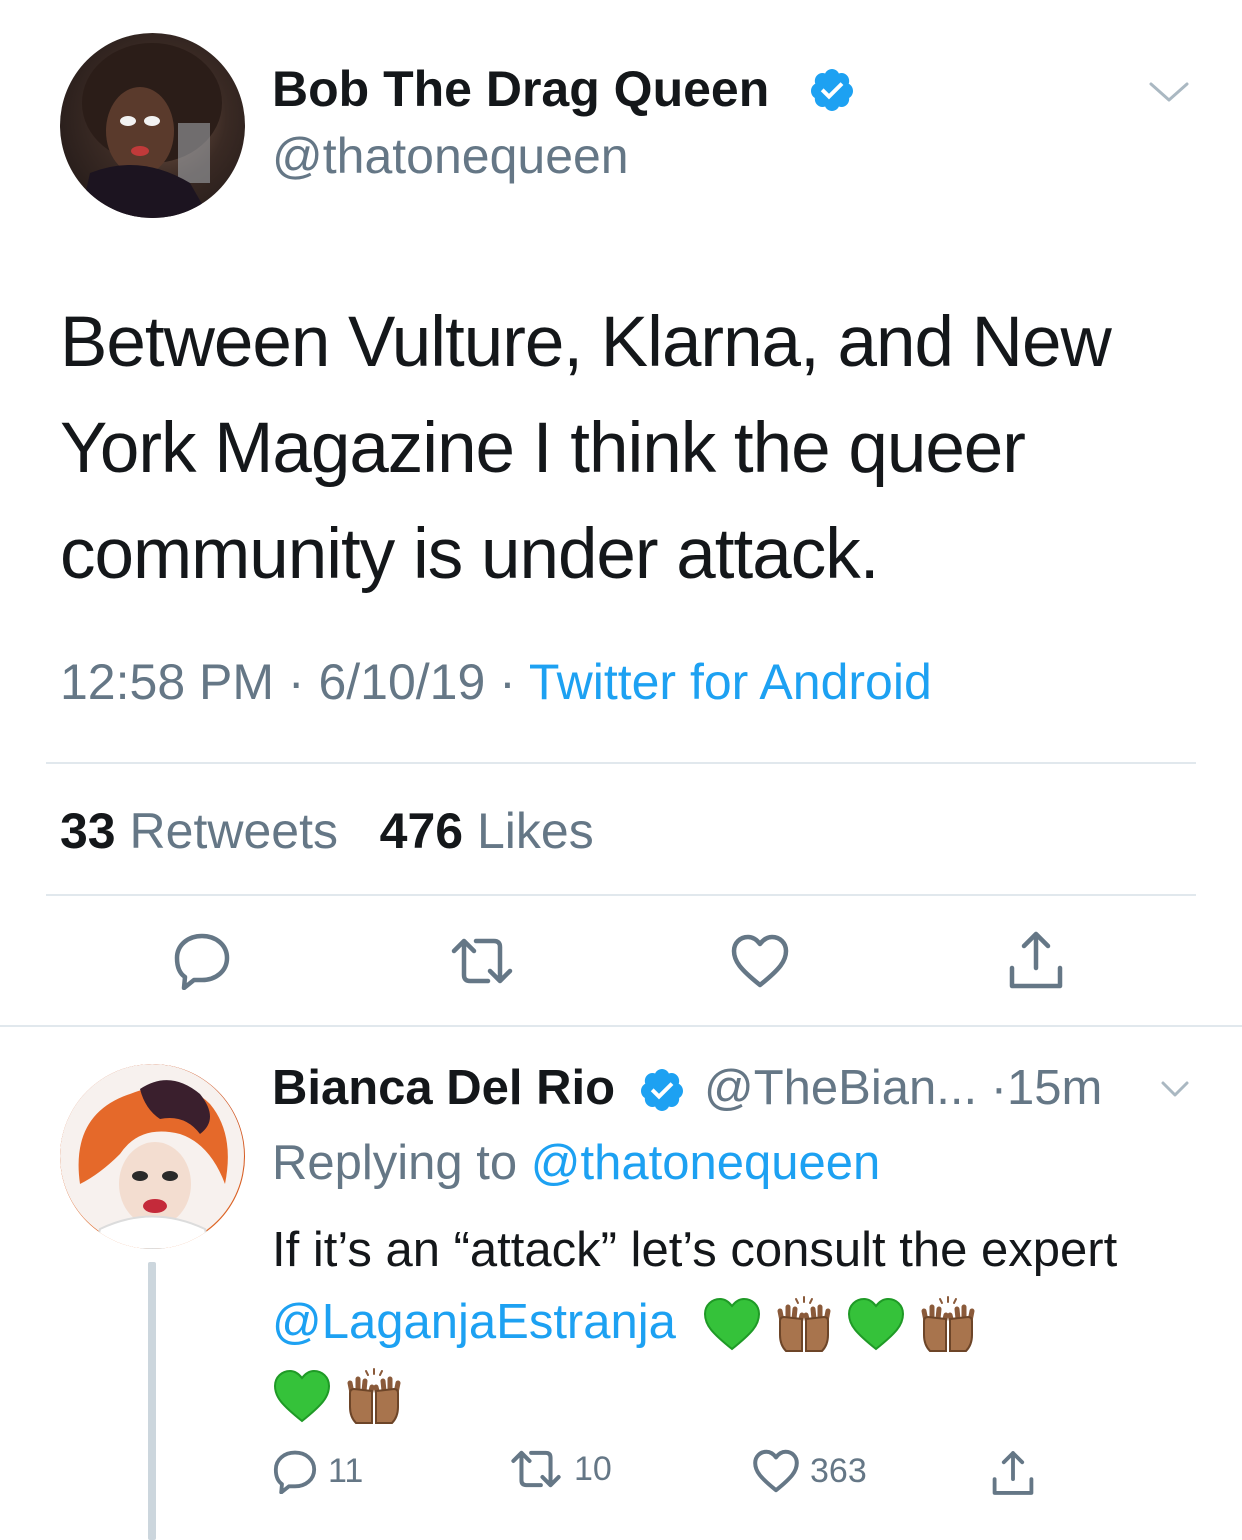 This screenshot has height=1540, width=1242. I want to click on tweet-time: 12:58 PM, so click(167, 682).